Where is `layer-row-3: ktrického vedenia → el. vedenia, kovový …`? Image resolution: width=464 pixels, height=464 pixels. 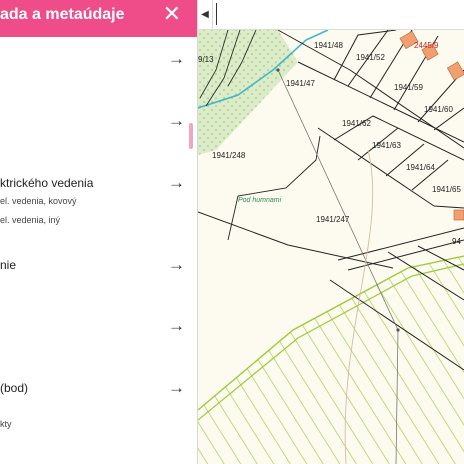
layer-row-3: ktrického vedenia → el. vedenia, kovový … is located at coordinates (94, 202).